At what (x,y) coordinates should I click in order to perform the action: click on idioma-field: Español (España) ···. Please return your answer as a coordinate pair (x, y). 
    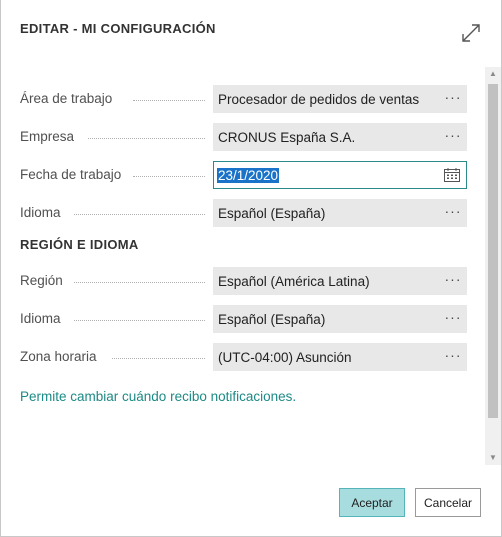
    Looking at the image, I should click on (340, 213).